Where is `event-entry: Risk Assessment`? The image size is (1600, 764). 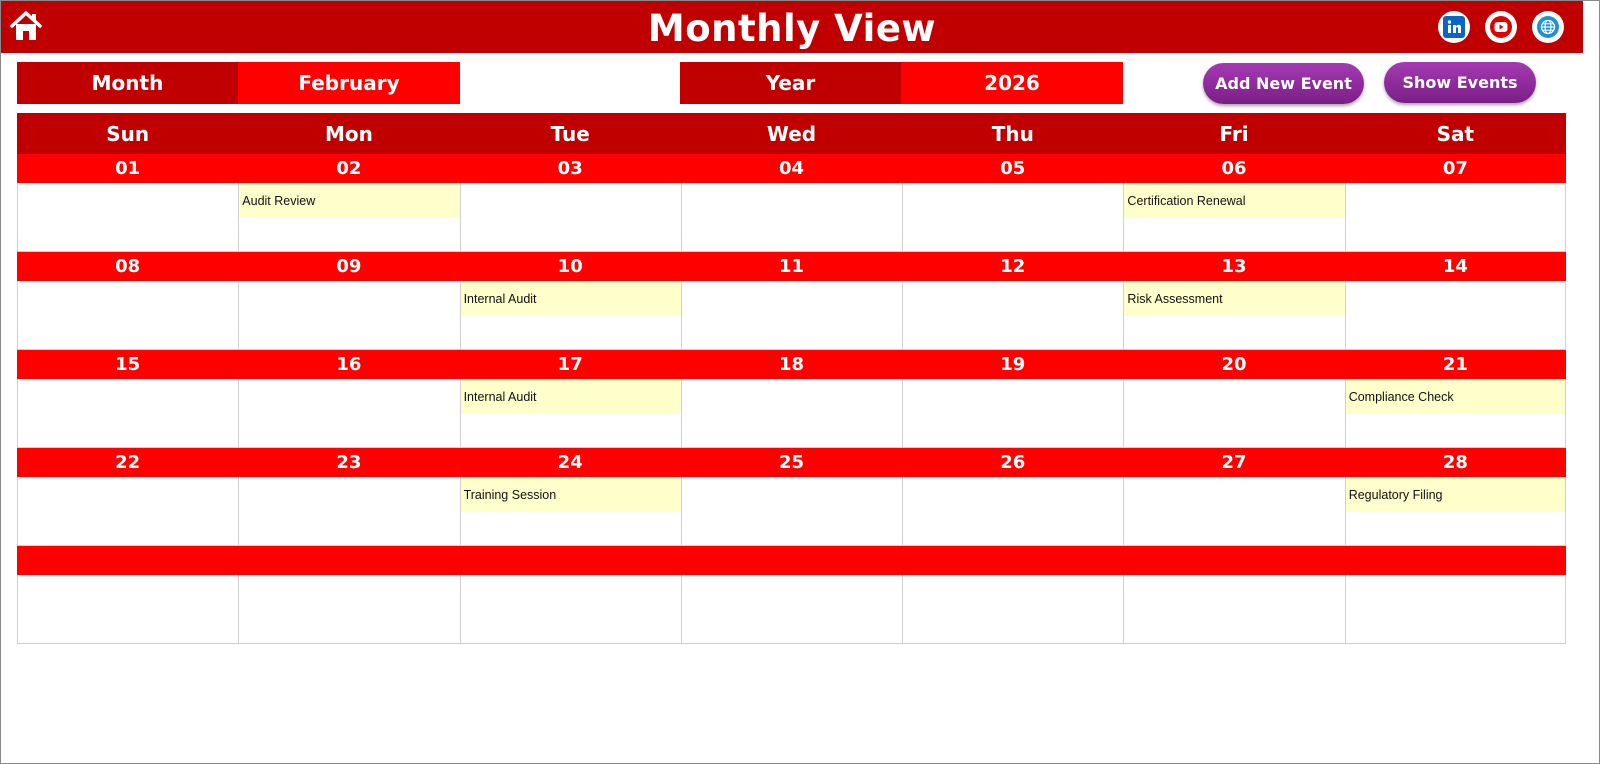 event-entry: Risk Assessment is located at coordinates (1234, 298).